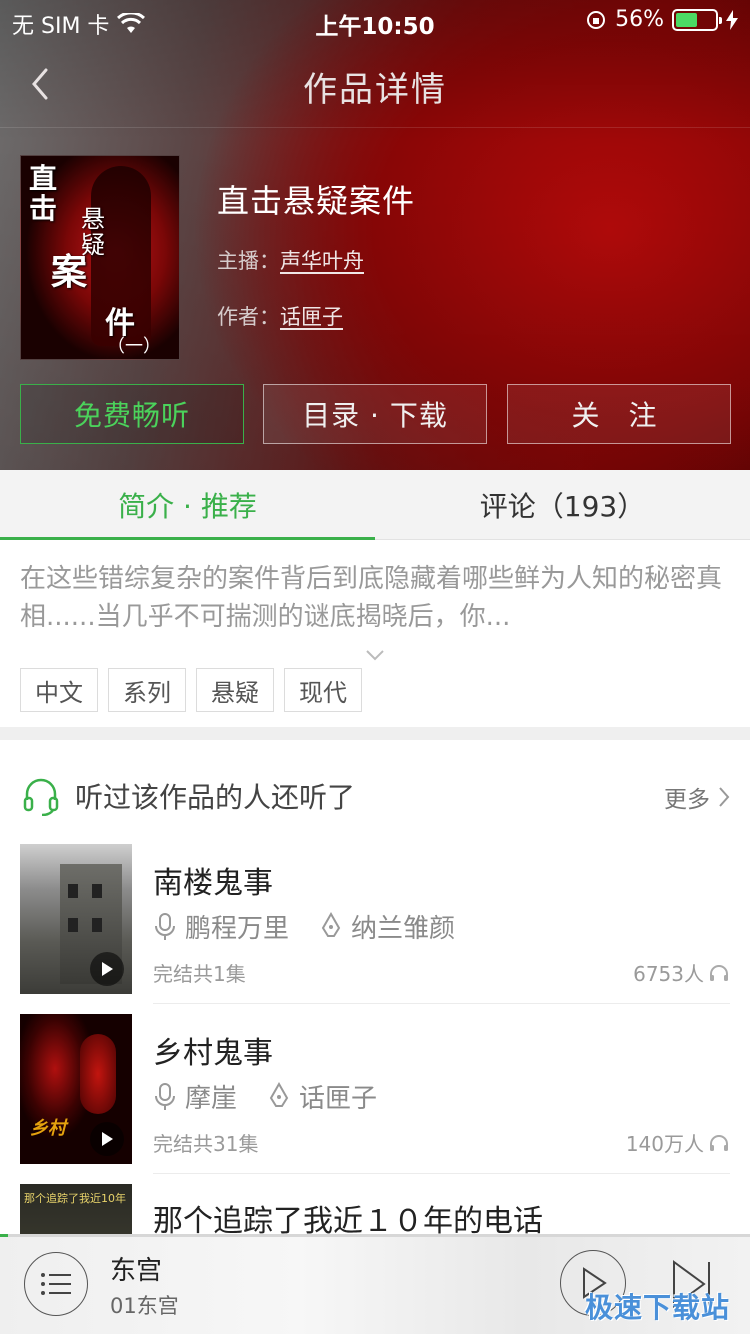 The height and width of the screenshot is (1334, 750). I want to click on list-icon, so click(56, 1284).